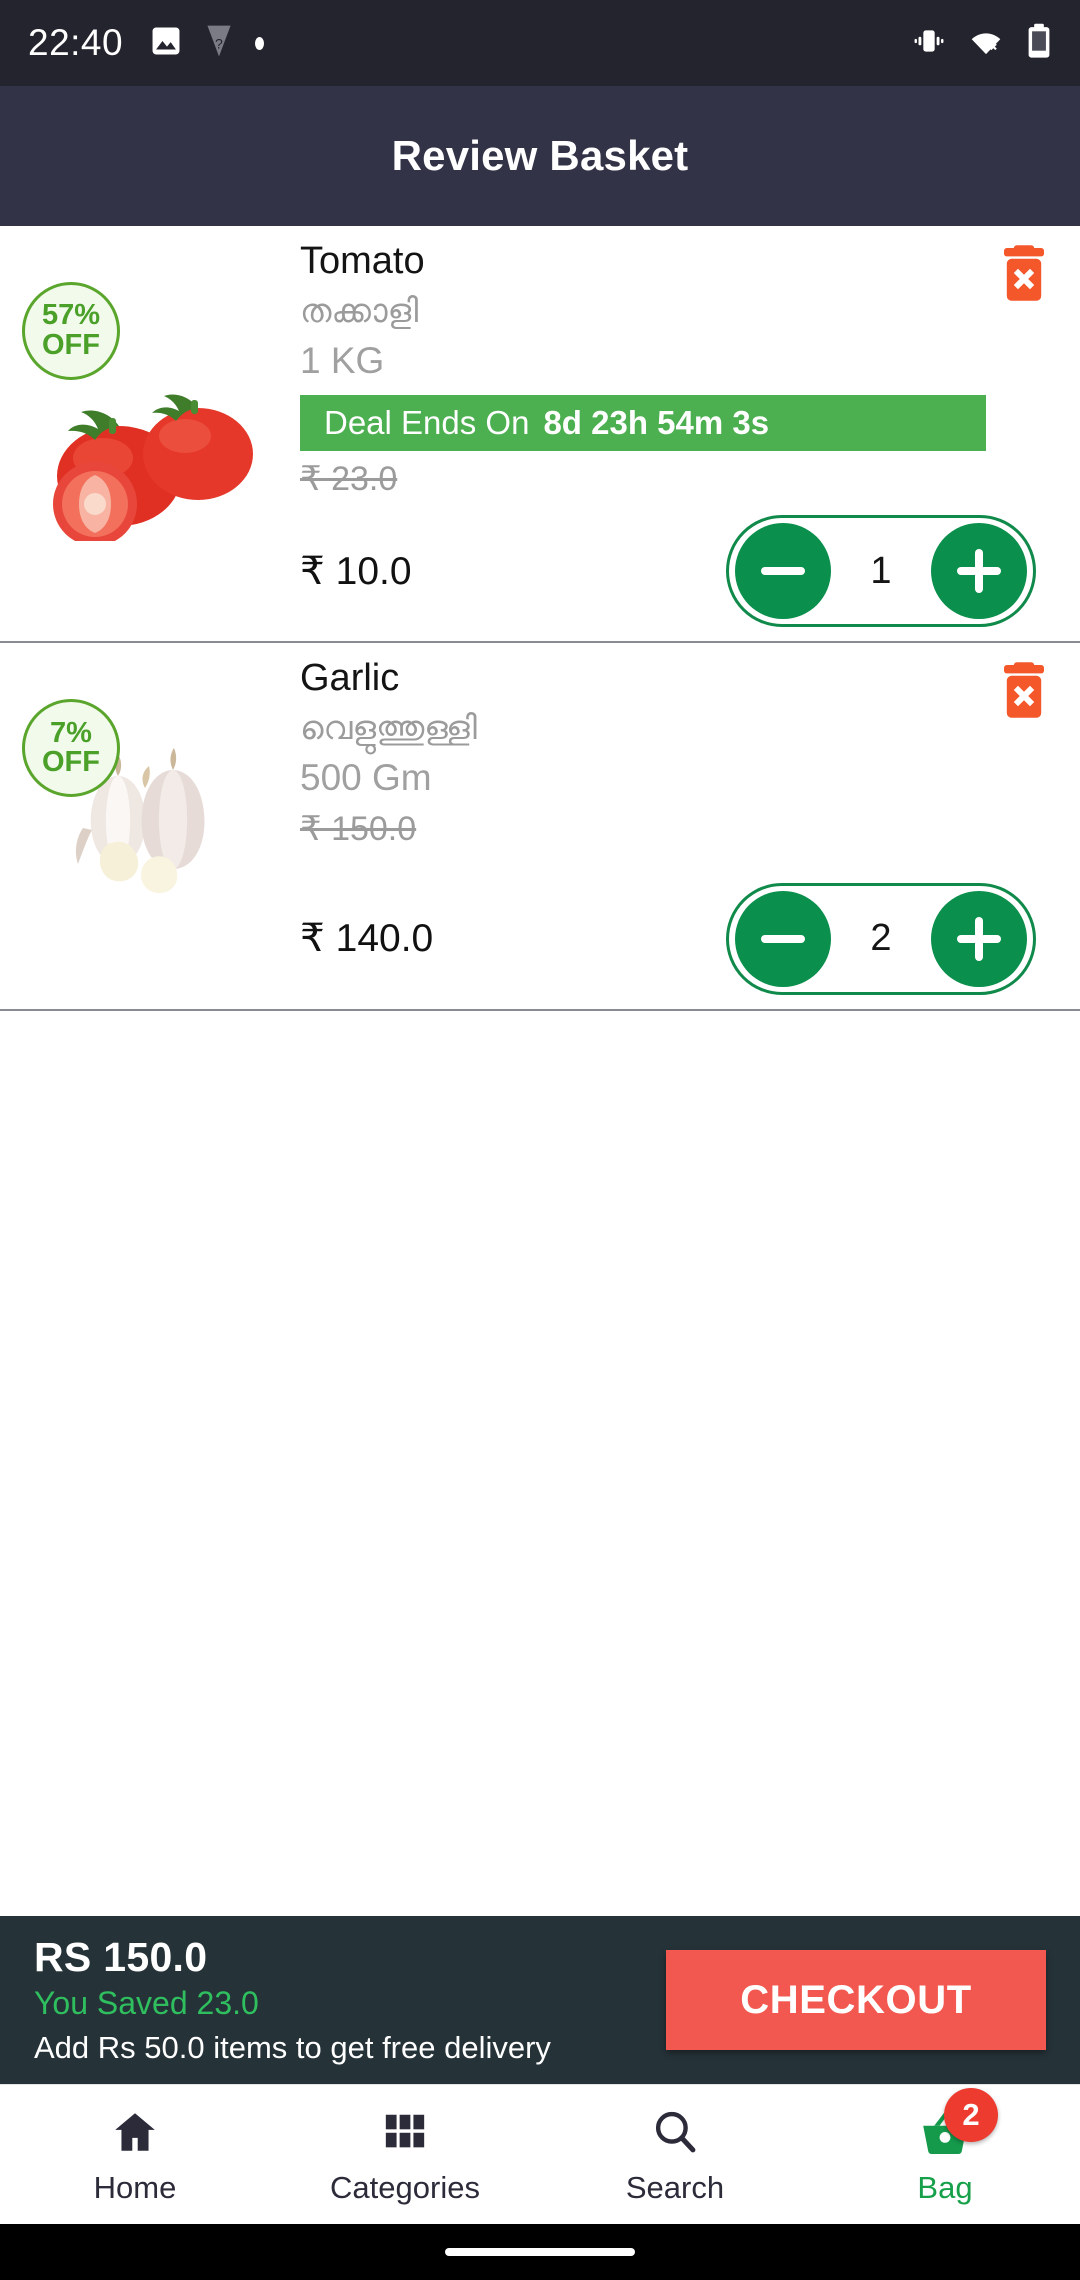  What do you see at coordinates (366, 778) in the screenshot?
I see `product-quantity-label: 500 Gm` at bounding box center [366, 778].